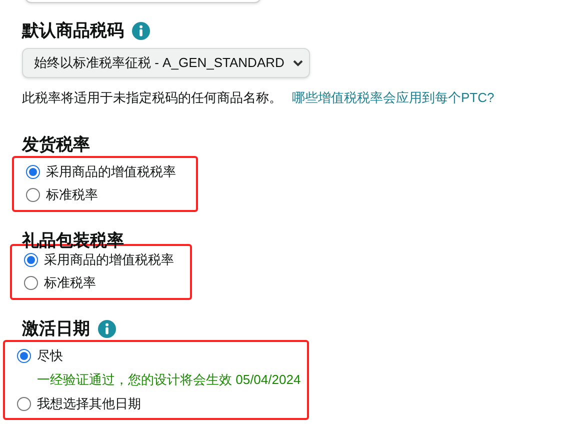  Describe the element at coordinates (169, 379) in the screenshot. I see `activation-note: 一经验证通过，您的设计将会生效 05/04/2024` at that location.